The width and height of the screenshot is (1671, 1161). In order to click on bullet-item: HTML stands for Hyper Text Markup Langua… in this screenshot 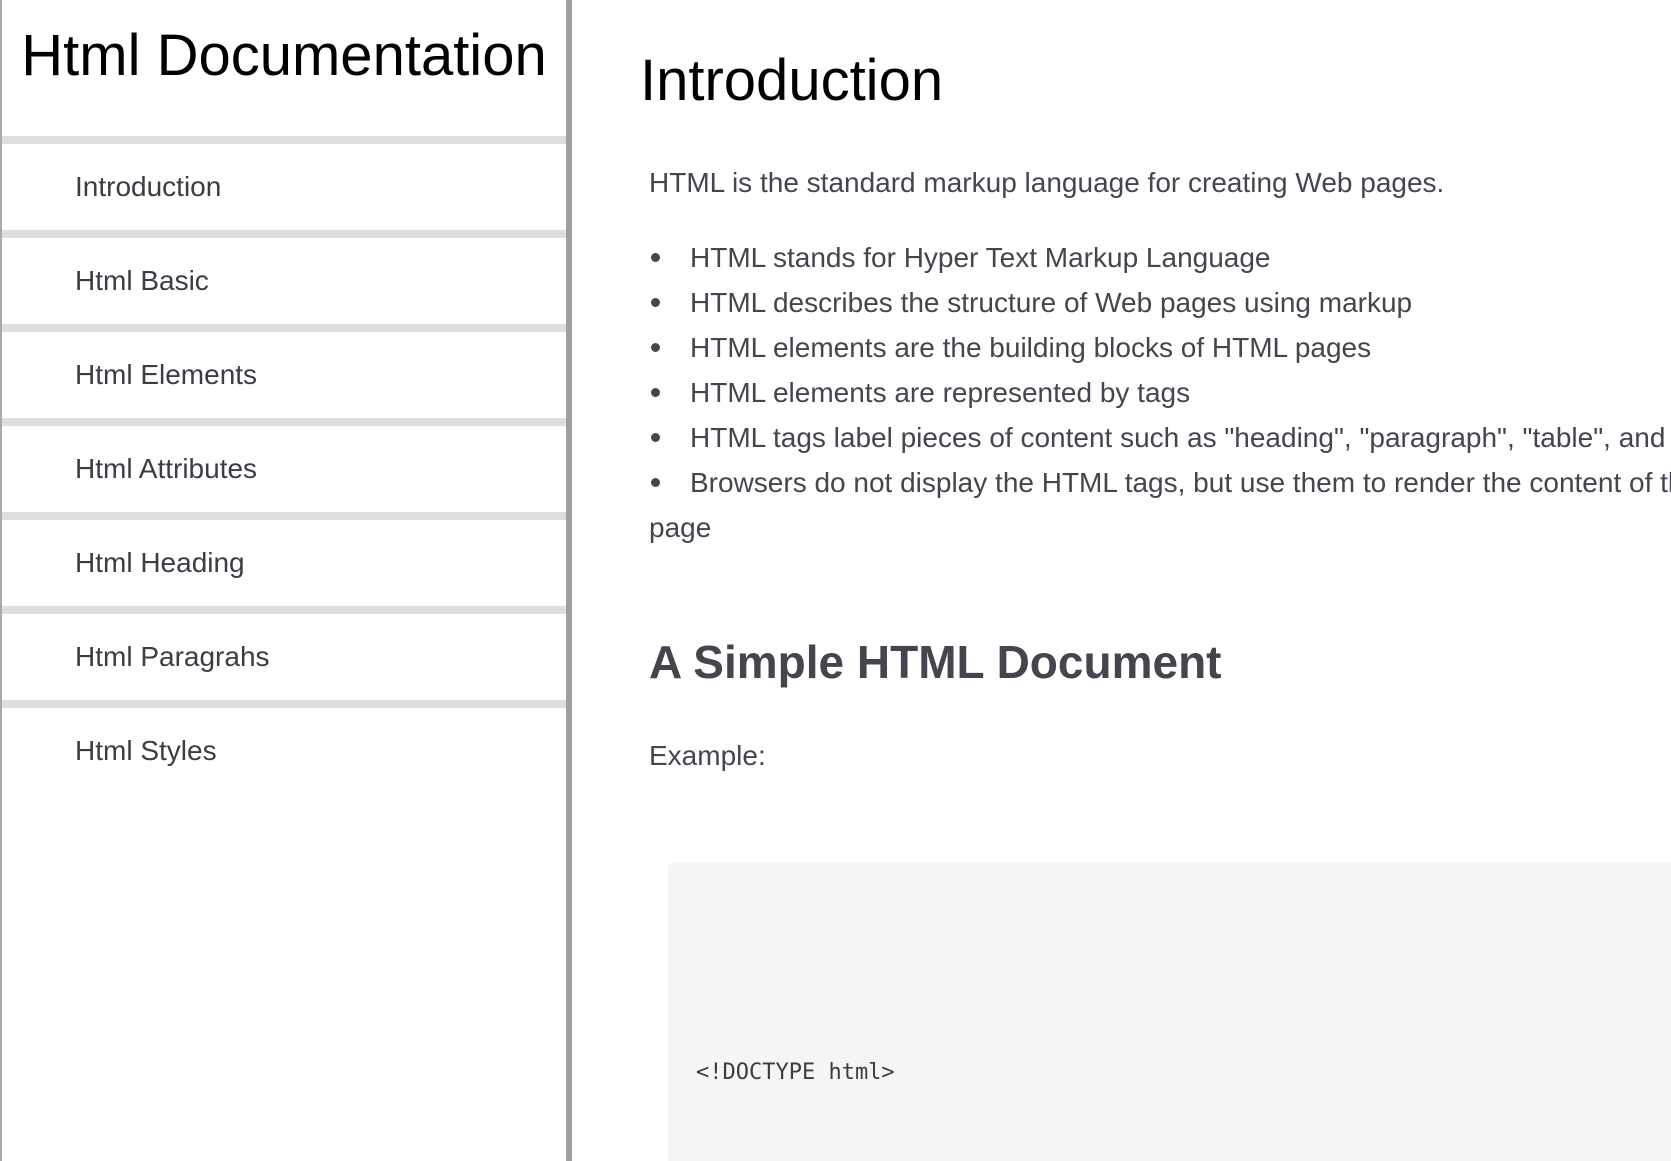, I will do `click(1160, 257)`.